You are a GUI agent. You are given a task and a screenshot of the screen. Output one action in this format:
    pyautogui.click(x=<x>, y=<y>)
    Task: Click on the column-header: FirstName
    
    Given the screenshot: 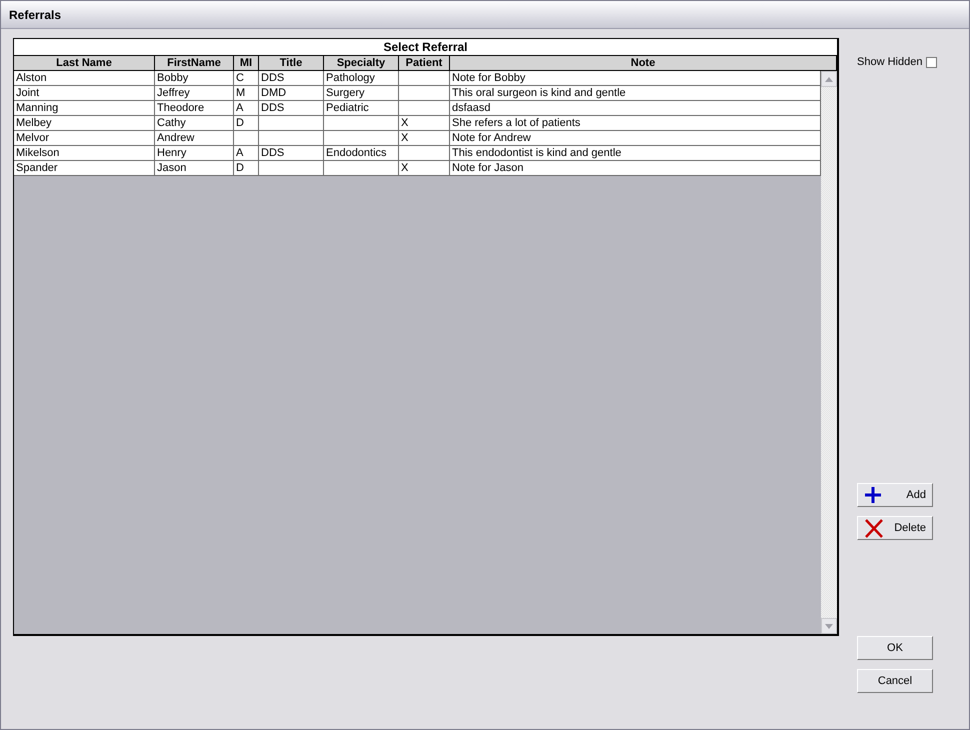 What is the action you would take?
    pyautogui.click(x=194, y=63)
    